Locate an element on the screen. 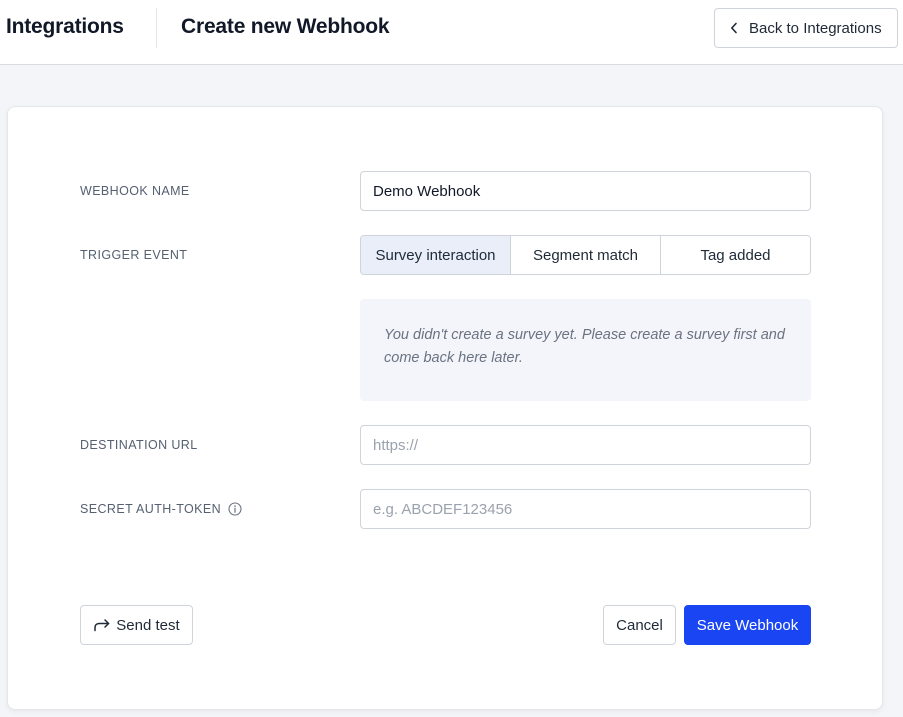 The height and width of the screenshot is (717, 903). send-test-button: Send test is located at coordinates (136, 625).